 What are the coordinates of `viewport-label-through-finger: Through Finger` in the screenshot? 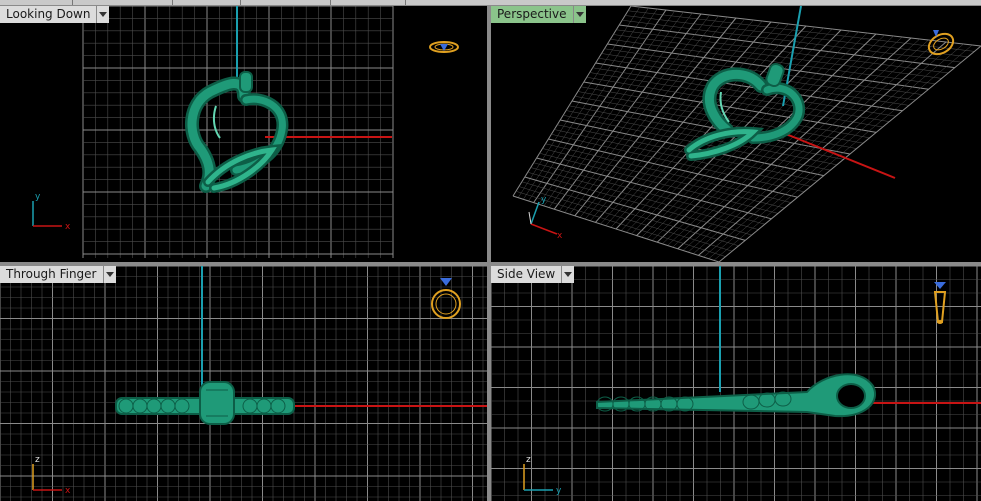 It's located at (58, 274).